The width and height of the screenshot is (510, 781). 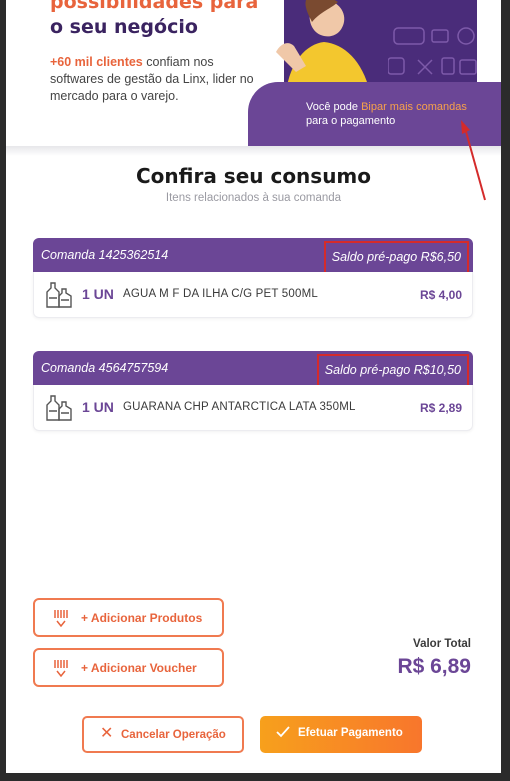 What do you see at coordinates (220, 294) in the screenshot?
I see `item-name: AGUA M F DA ILHA C/G PET 500ML` at bounding box center [220, 294].